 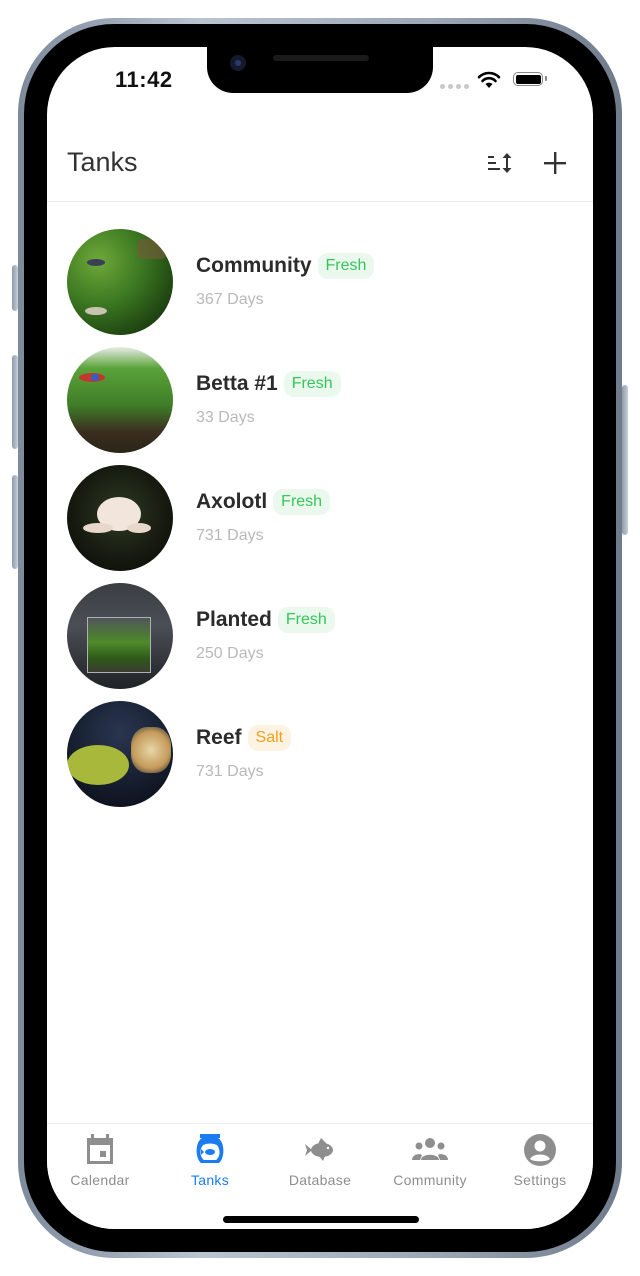 What do you see at coordinates (225, 417) in the screenshot?
I see `tank-age: 33 Days` at bounding box center [225, 417].